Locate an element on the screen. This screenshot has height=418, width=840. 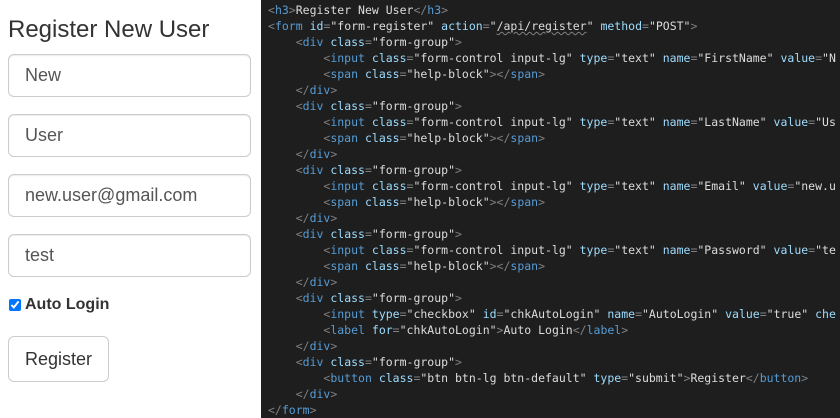
password-field is located at coordinates (129, 255).